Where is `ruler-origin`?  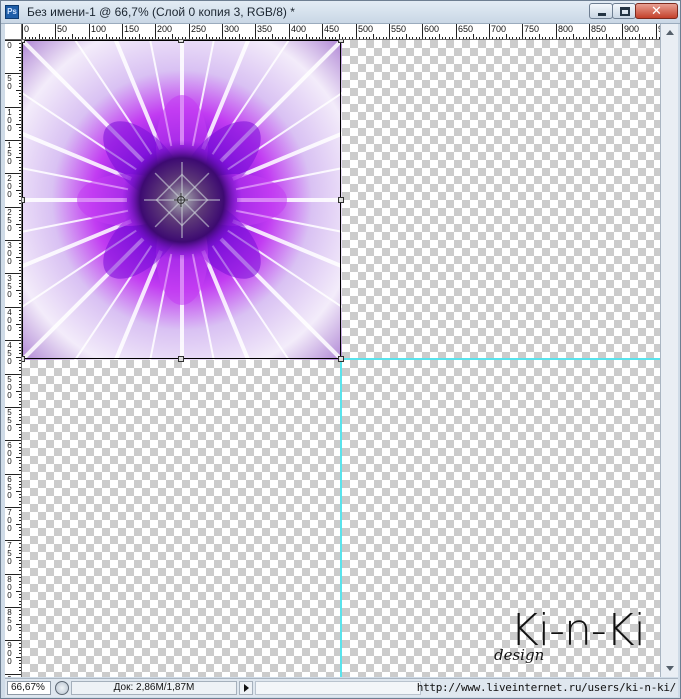
ruler-origin is located at coordinates (13, 32).